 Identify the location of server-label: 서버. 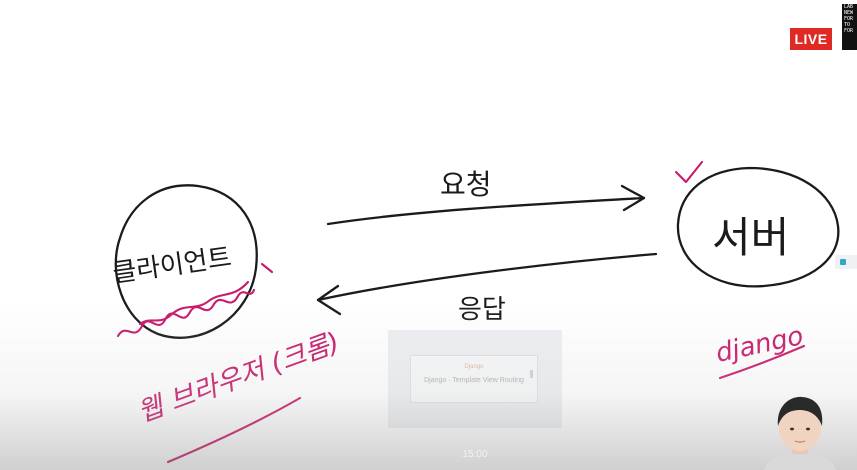
(750, 237).